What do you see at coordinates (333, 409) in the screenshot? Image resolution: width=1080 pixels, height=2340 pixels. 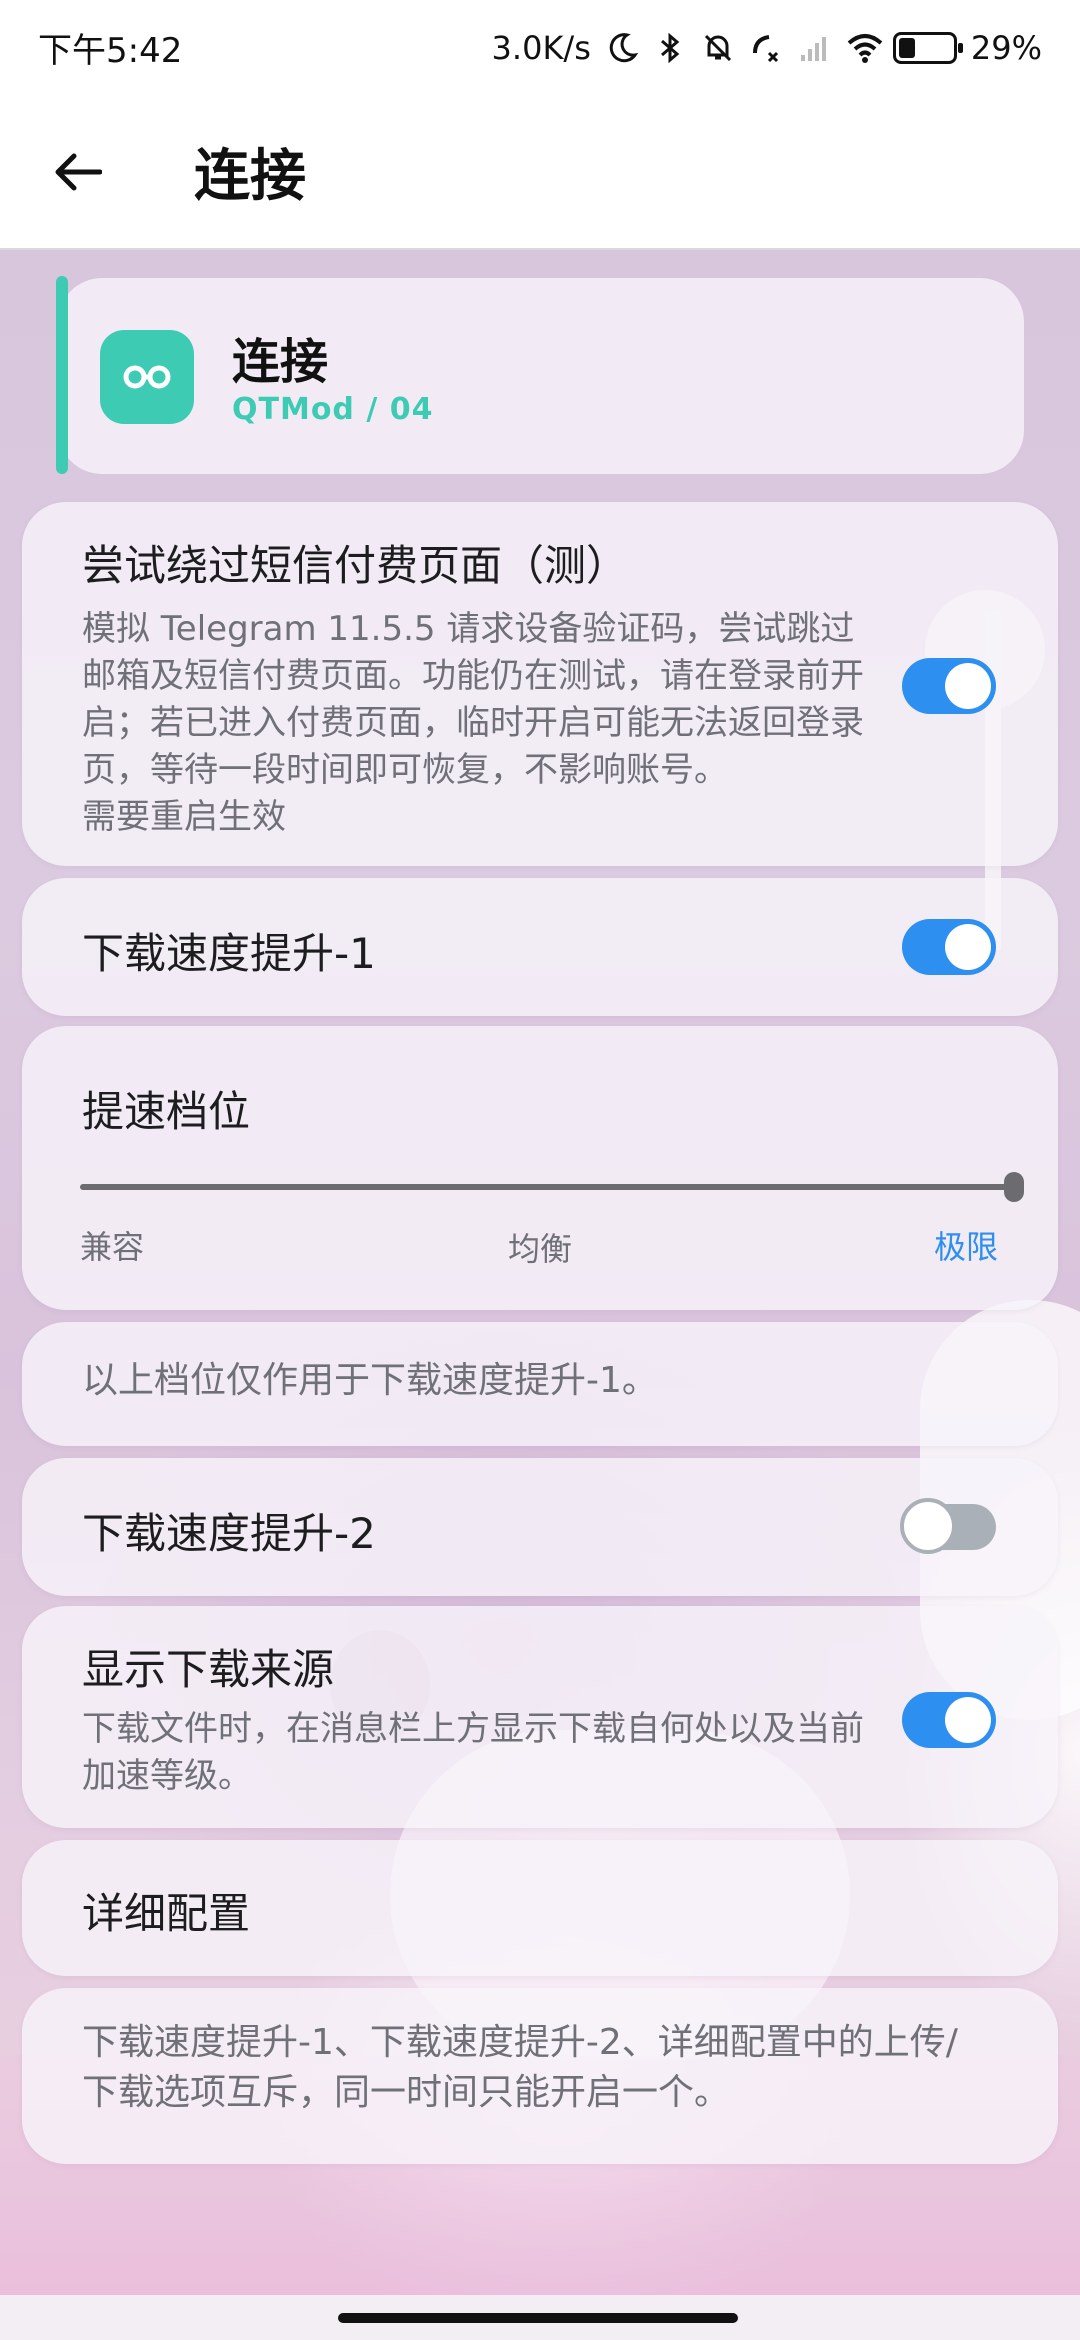 I see `section-subtitle: QTMod / 04` at bounding box center [333, 409].